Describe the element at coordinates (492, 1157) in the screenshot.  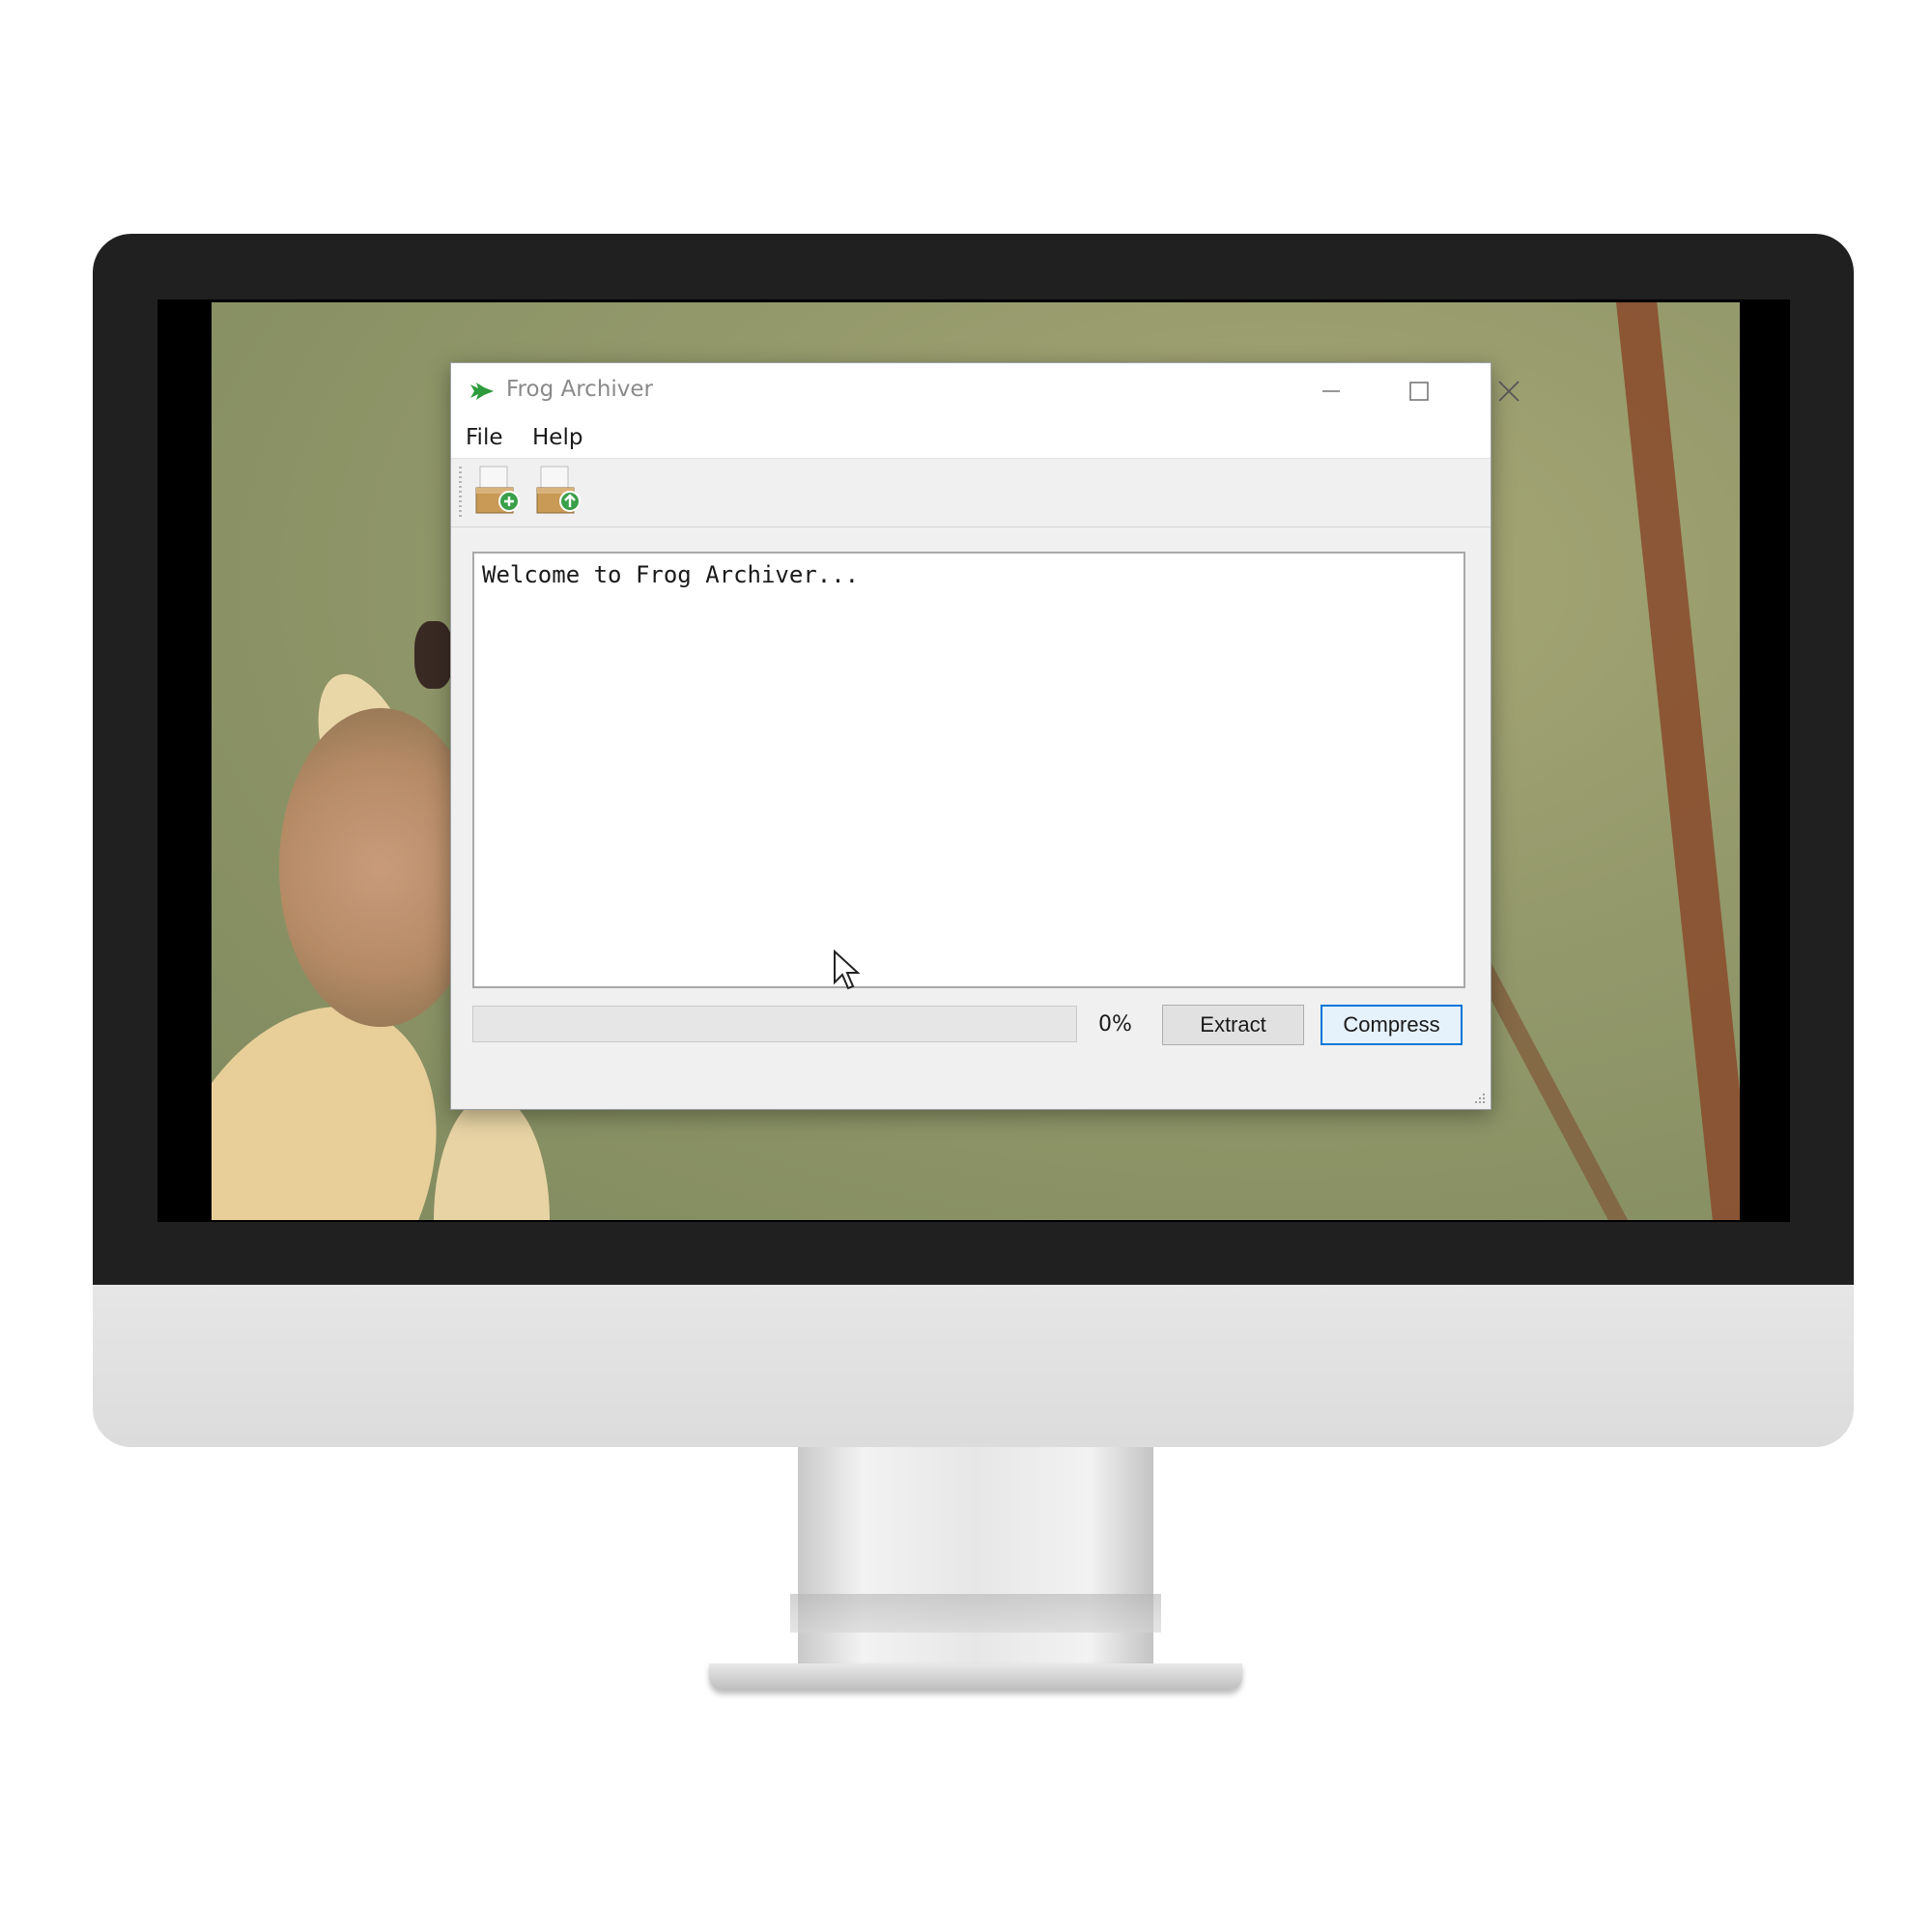
I see `wallpaper-petal` at that location.